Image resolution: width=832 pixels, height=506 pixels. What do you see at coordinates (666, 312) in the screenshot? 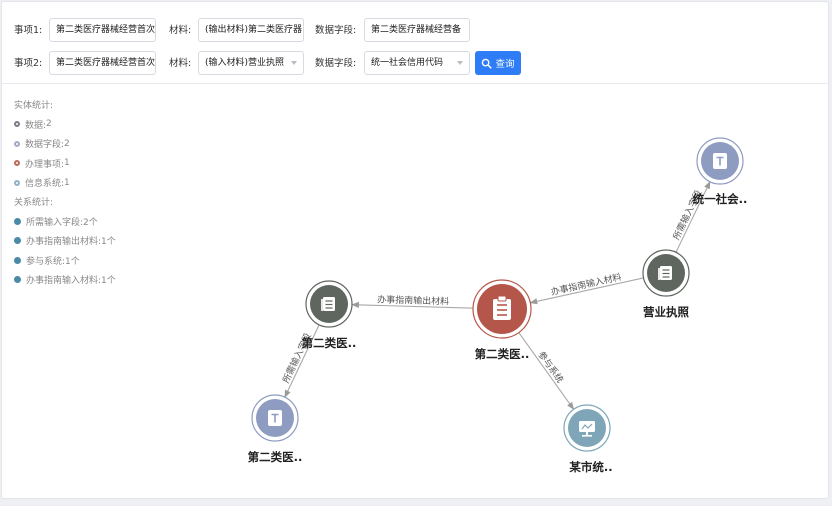
I see `node-label: 营业执照` at bounding box center [666, 312].